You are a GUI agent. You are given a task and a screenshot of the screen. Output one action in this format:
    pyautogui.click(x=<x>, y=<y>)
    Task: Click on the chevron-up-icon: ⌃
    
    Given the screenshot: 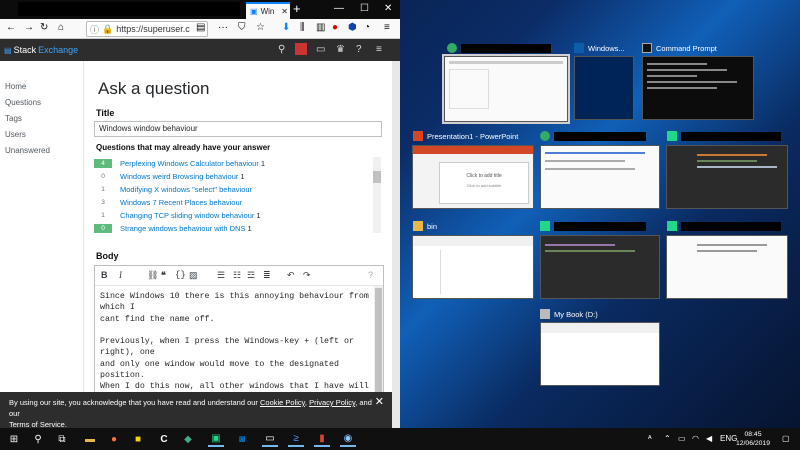 What is the action you would take?
    pyautogui.click(x=667, y=438)
    